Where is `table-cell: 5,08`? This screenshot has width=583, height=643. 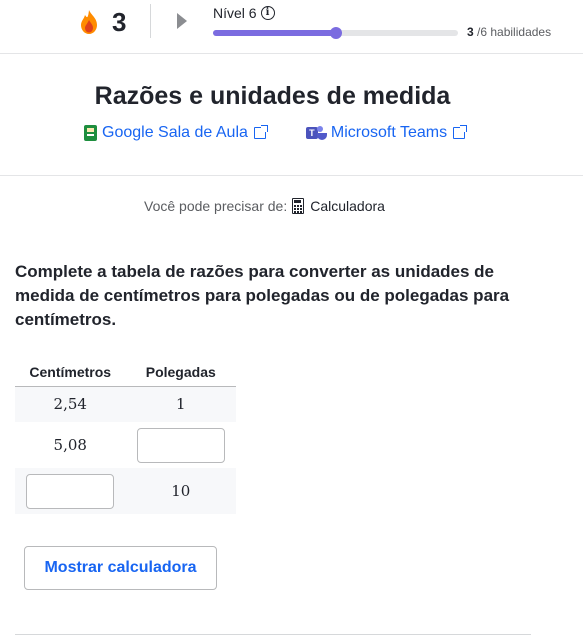
table-cell: 5,08 is located at coordinates (70, 445).